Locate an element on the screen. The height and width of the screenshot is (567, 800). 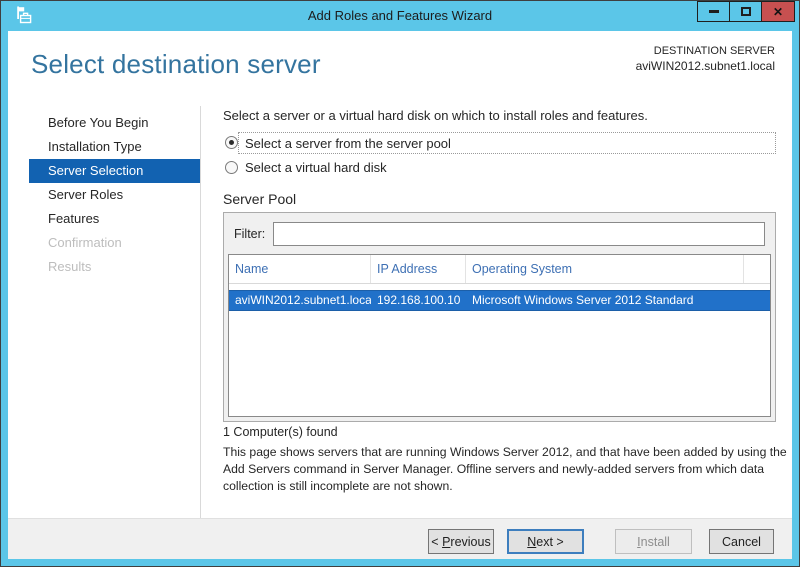
radio-select-server-pool: Select a server from the server pool is located at coordinates (499, 143).